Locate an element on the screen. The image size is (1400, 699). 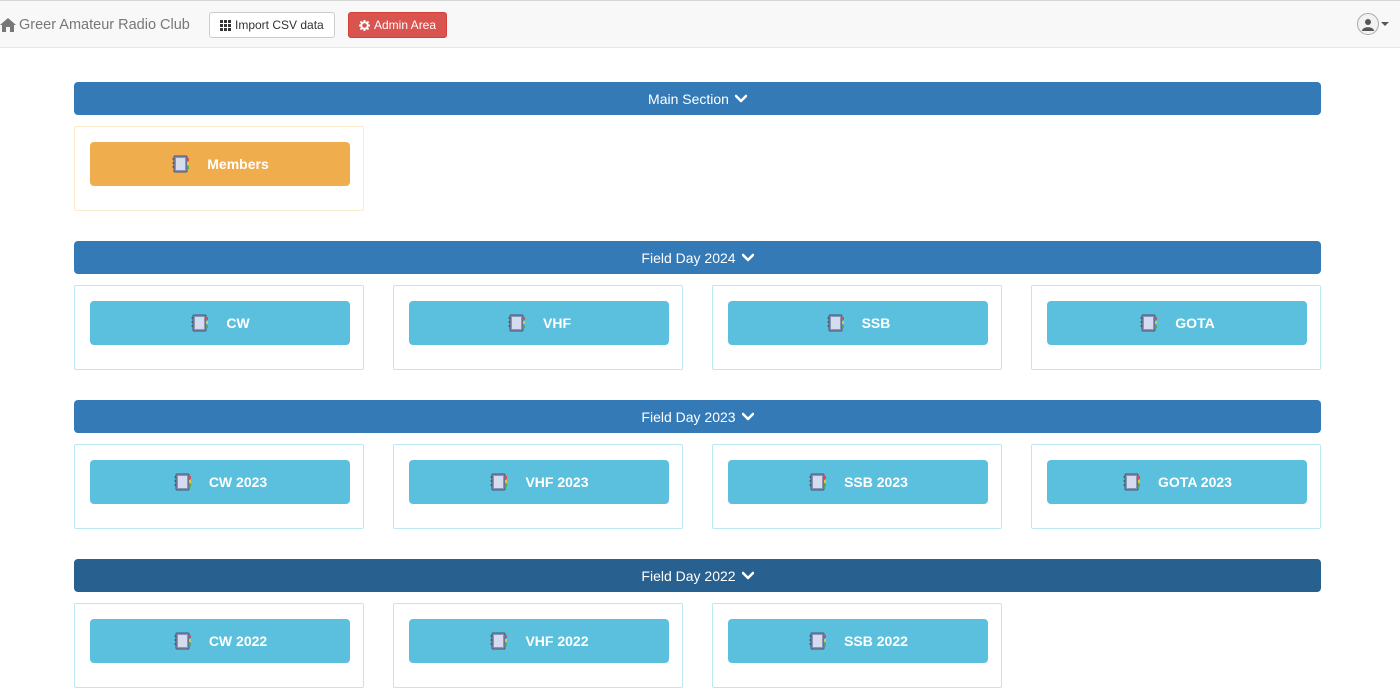
section-header-field-day-2024: Field Day 2024 is located at coordinates (697, 257).